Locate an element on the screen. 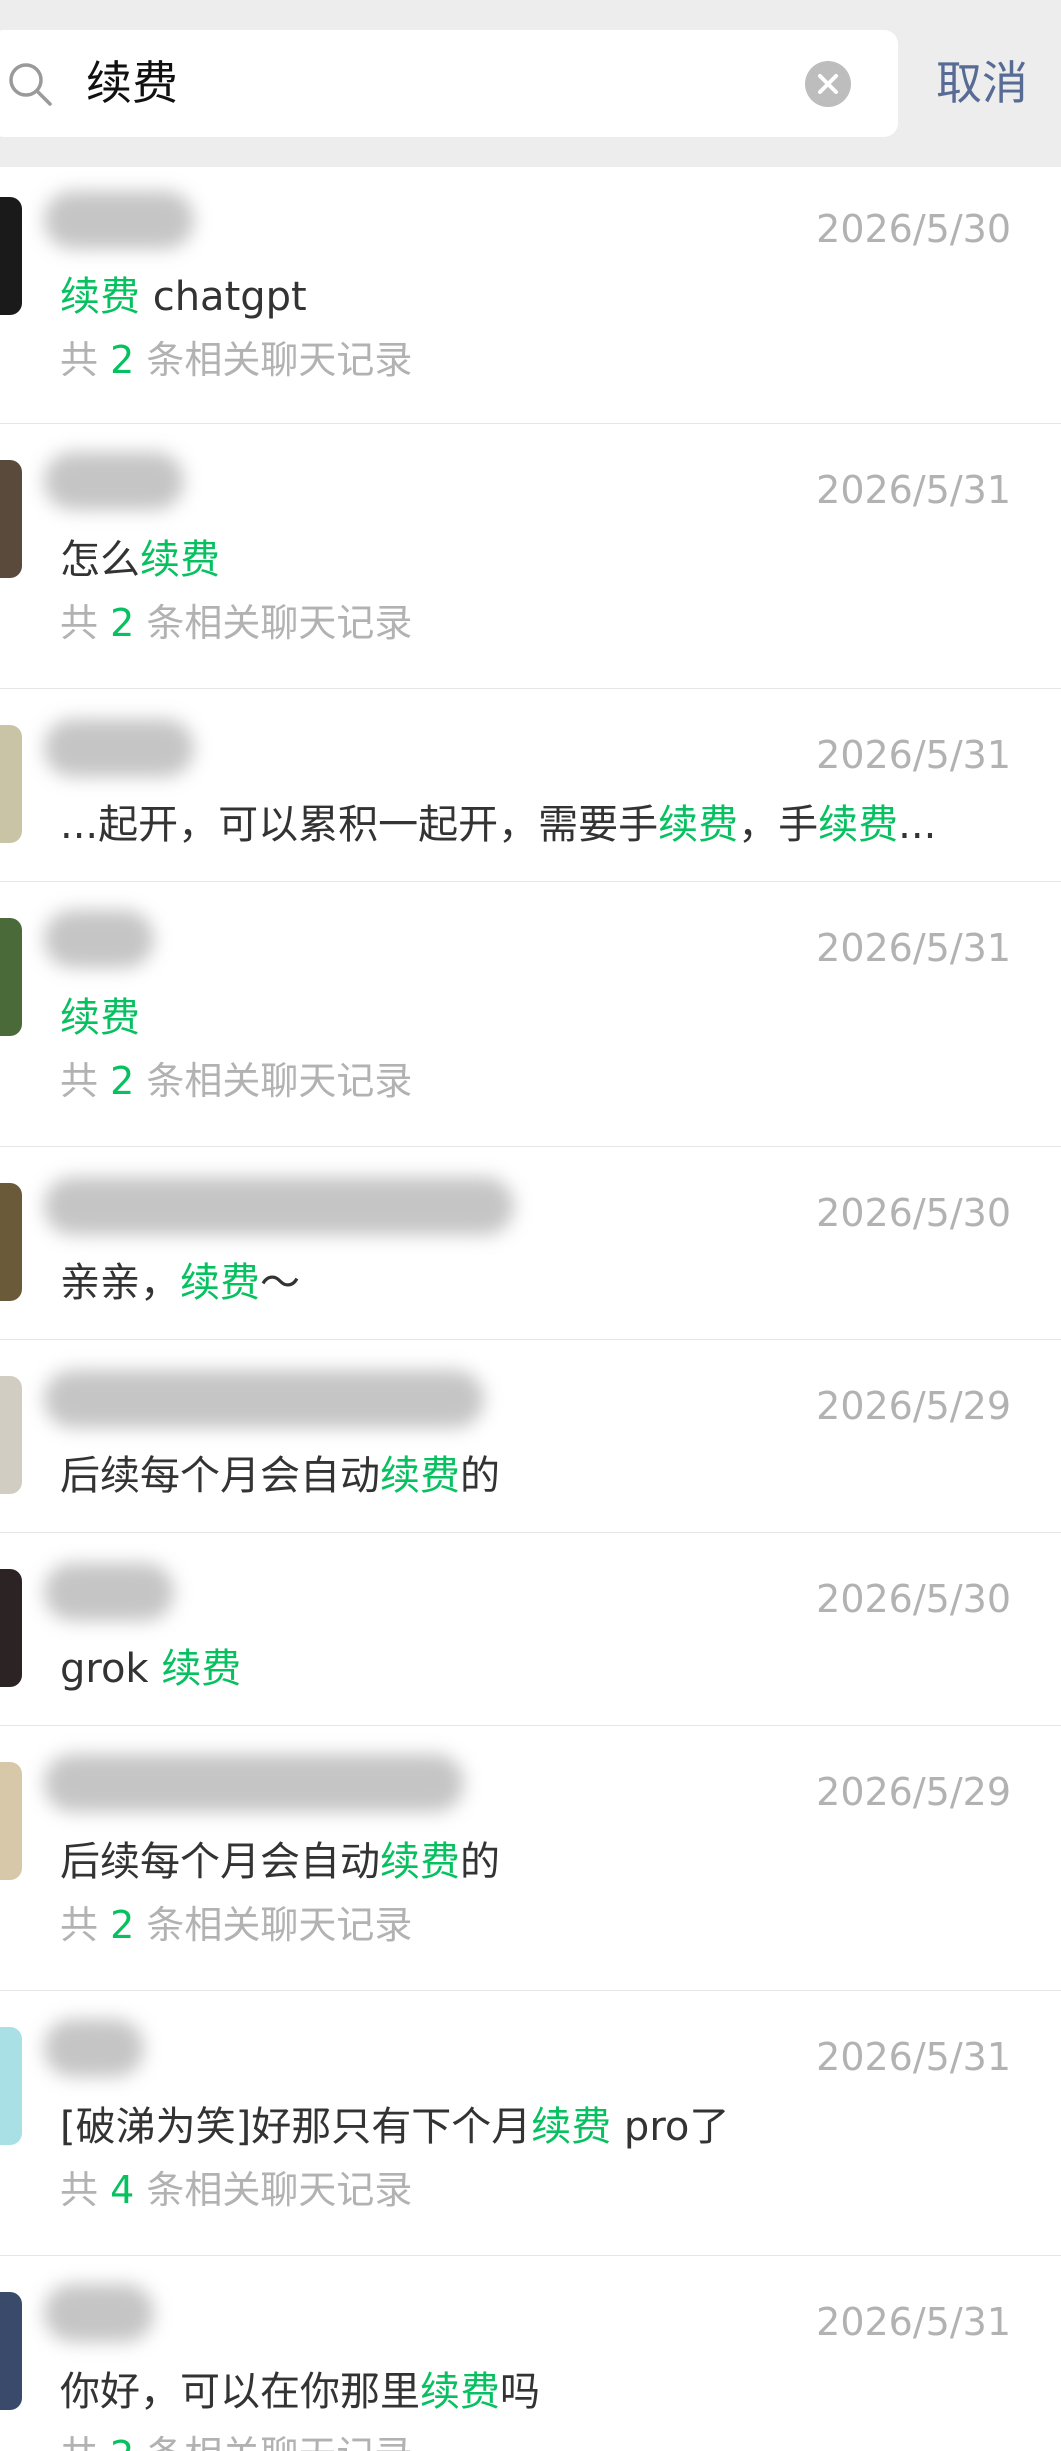  snippet-text: pro了 is located at coordinates (670, 2127).